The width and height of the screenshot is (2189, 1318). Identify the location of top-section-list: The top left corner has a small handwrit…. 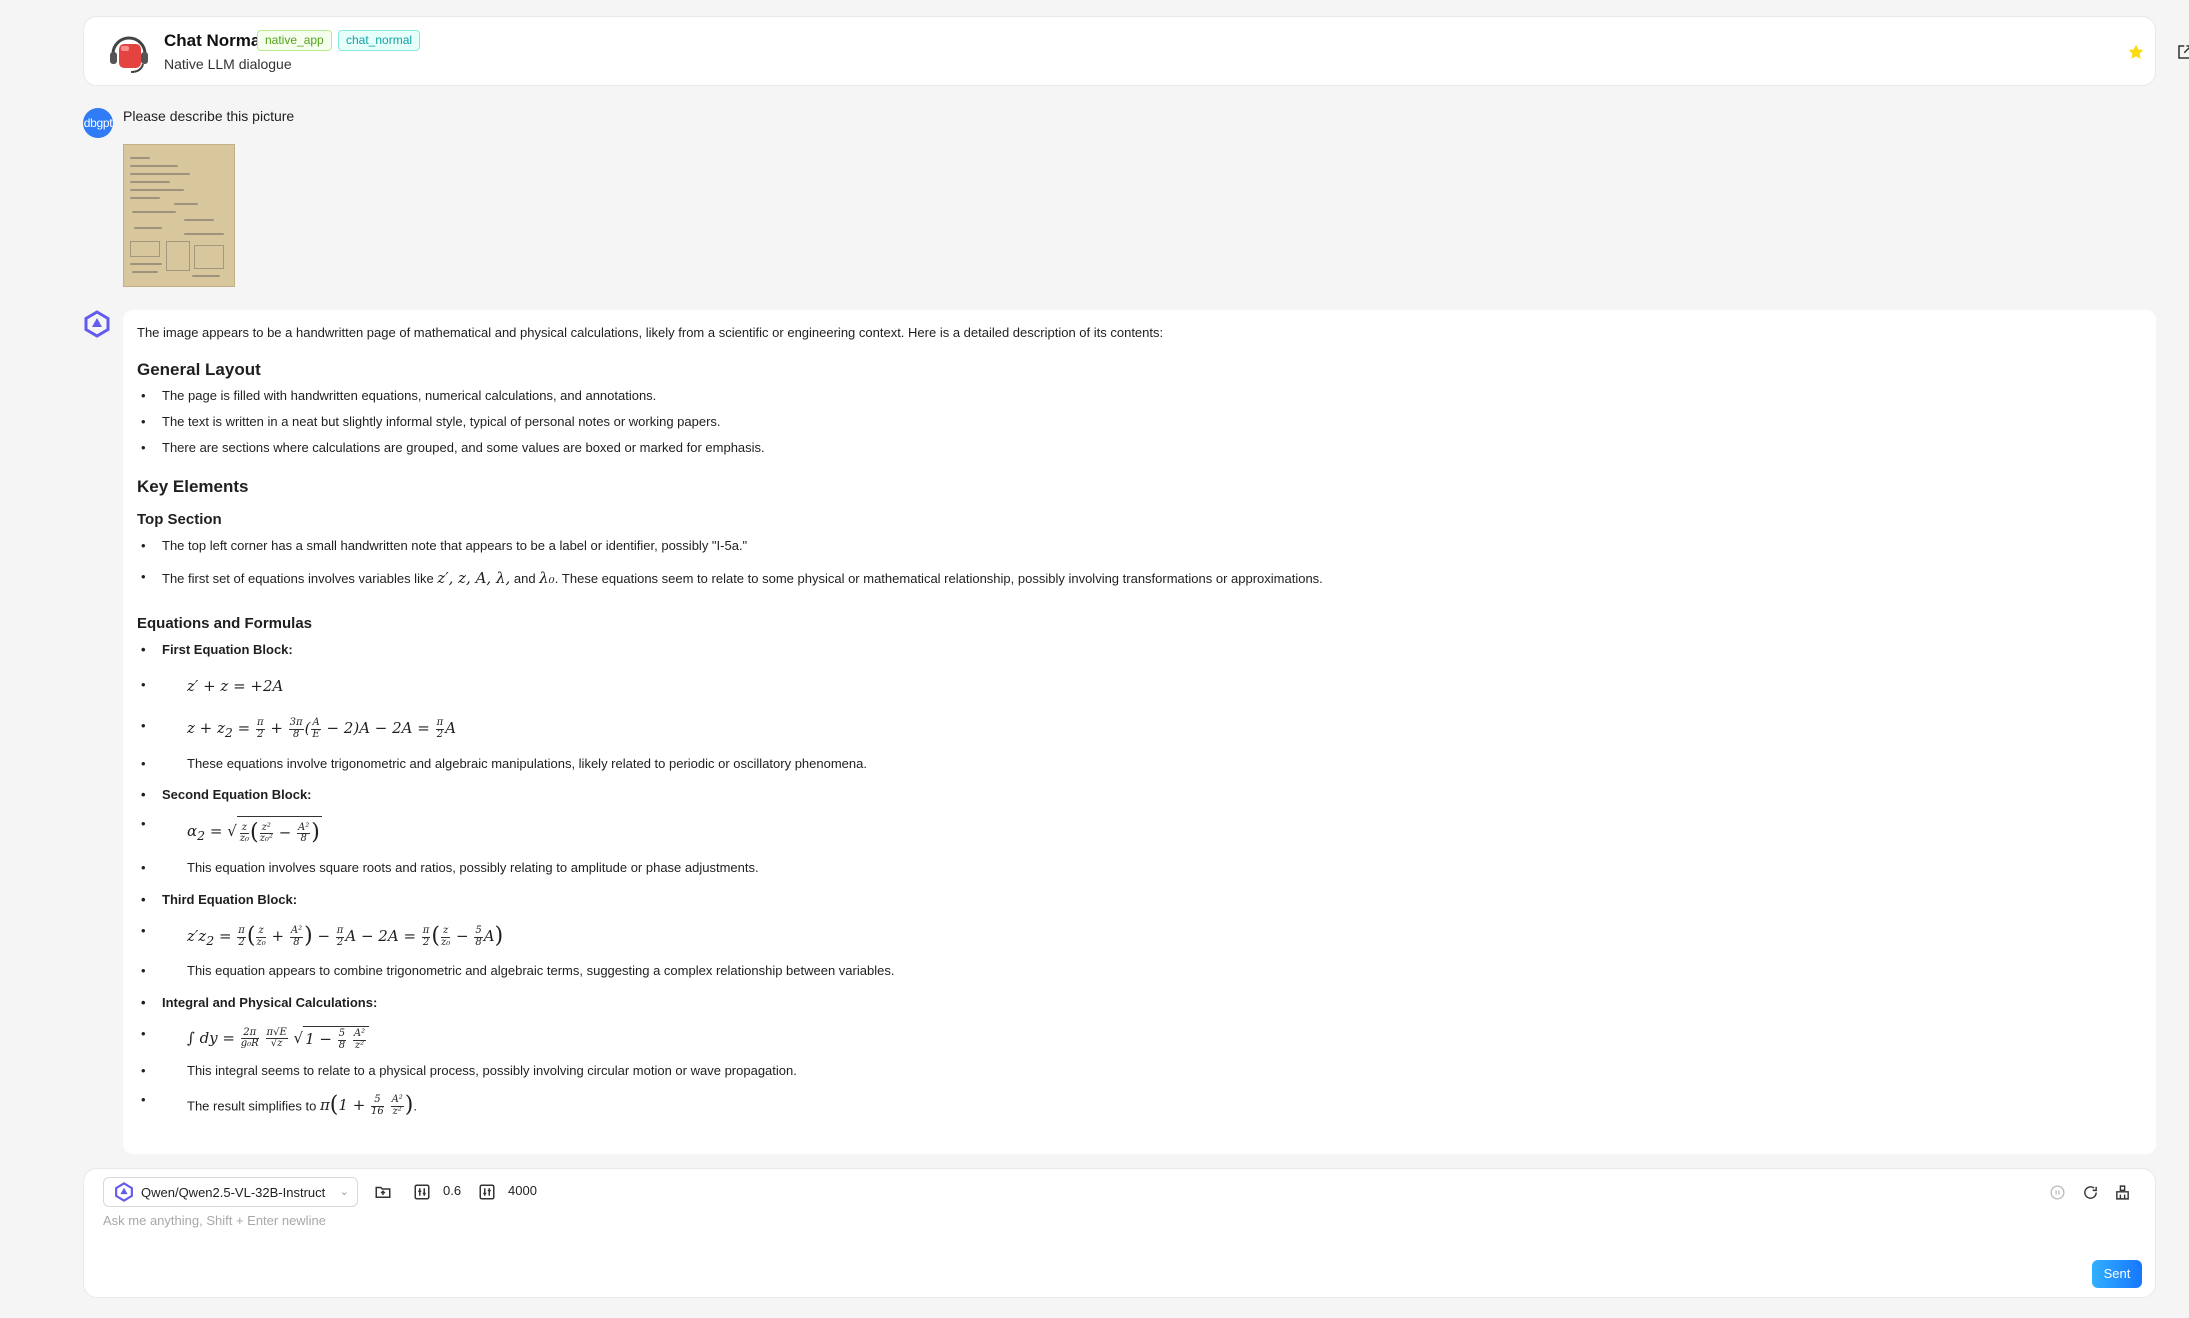
(1139, 563).